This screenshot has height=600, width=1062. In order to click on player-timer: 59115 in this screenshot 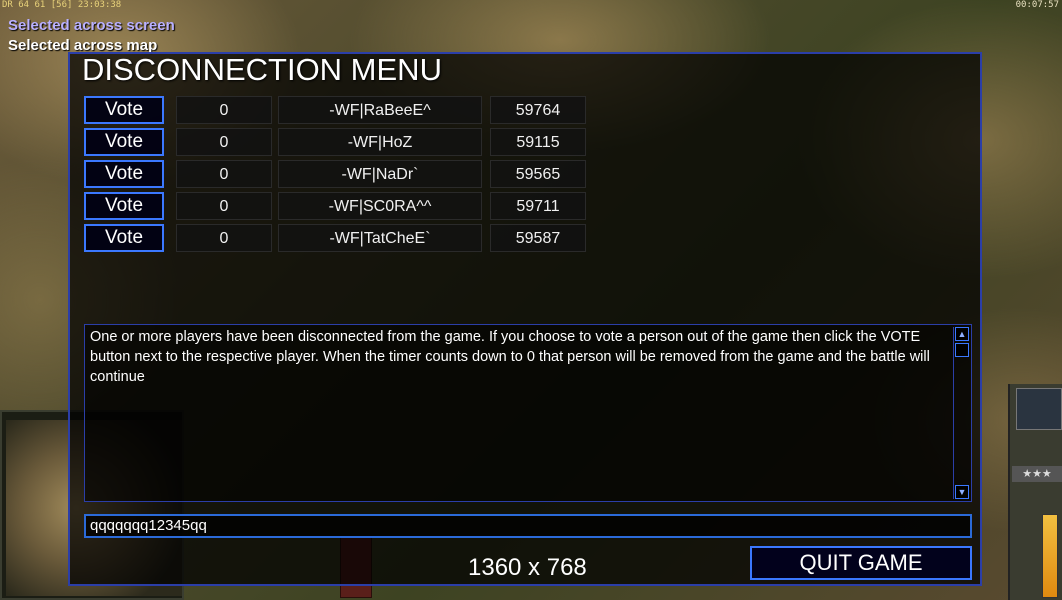, I will do `click(538, 142)`.